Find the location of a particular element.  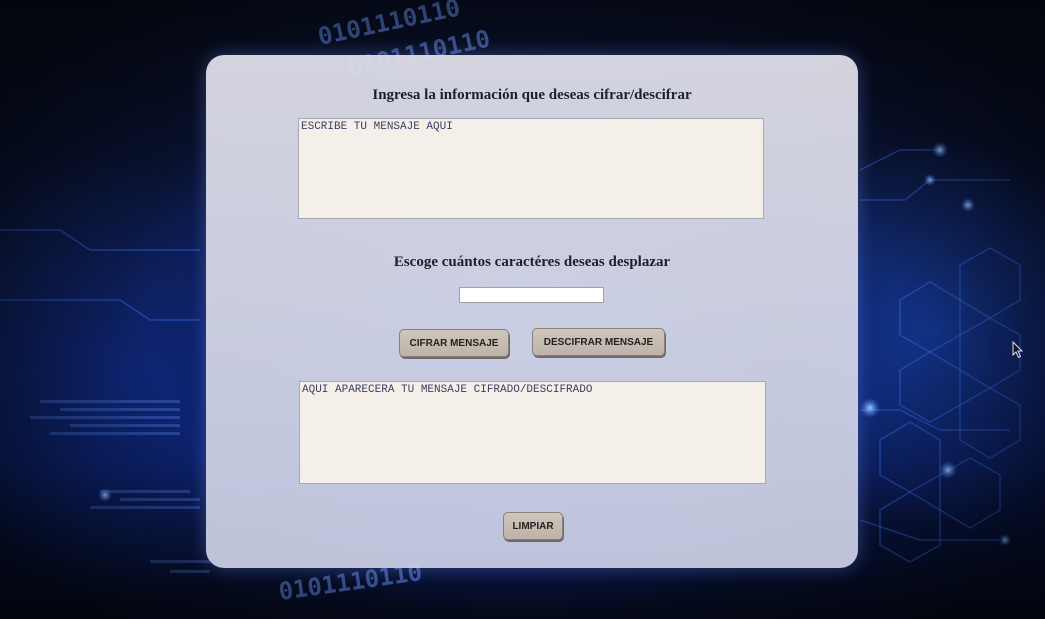

result-output is located at coordinates (532, 432).